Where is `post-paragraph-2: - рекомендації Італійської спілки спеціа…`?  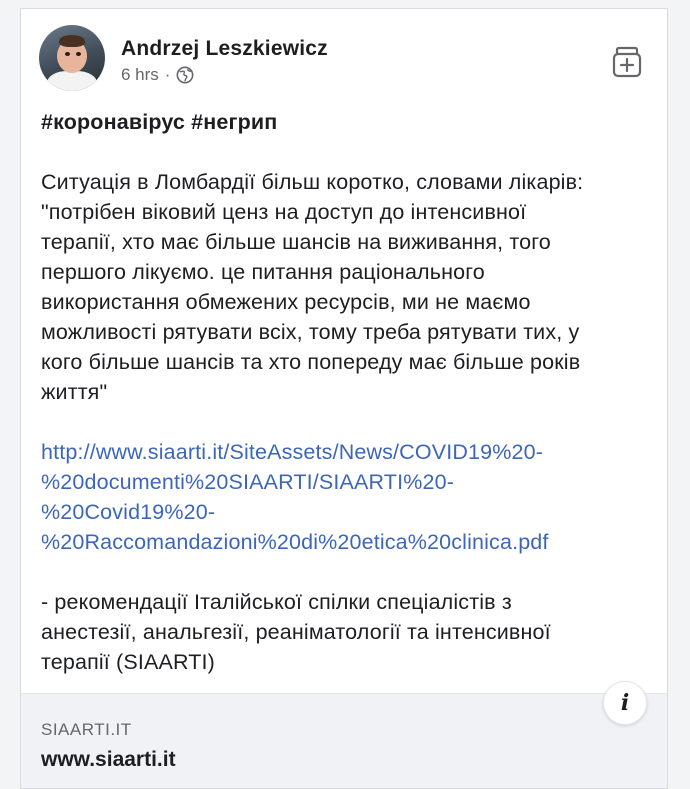 post-paragraph-2: - рекомендації Італійської спілки спеціа… is located at coordinates (296, 632).